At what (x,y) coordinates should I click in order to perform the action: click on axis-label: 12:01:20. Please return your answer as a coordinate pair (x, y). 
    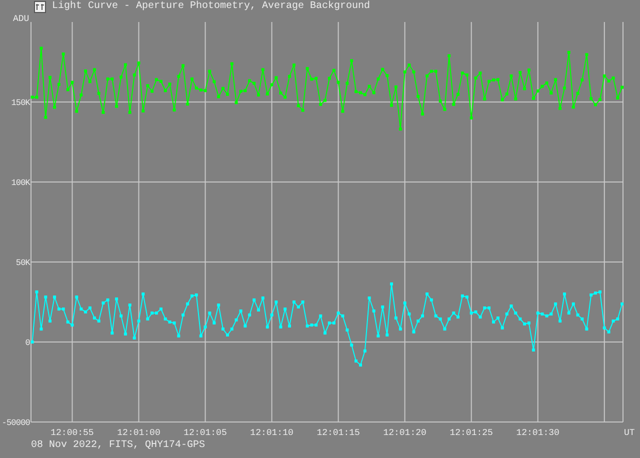
    Looking at the image, I should click on (404, 431).